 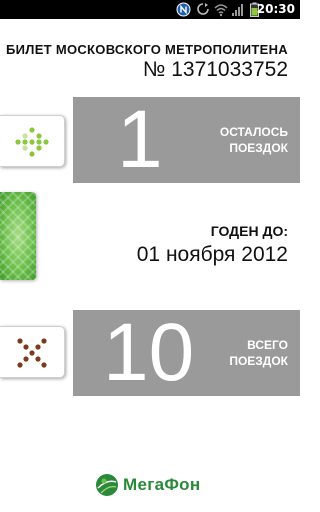 What do you see at coordinates (258, 353) in the screenshot?
I see `total-trips-label: ВСЕГО ПОЕЗДОК` at bounding box center [258, 353].